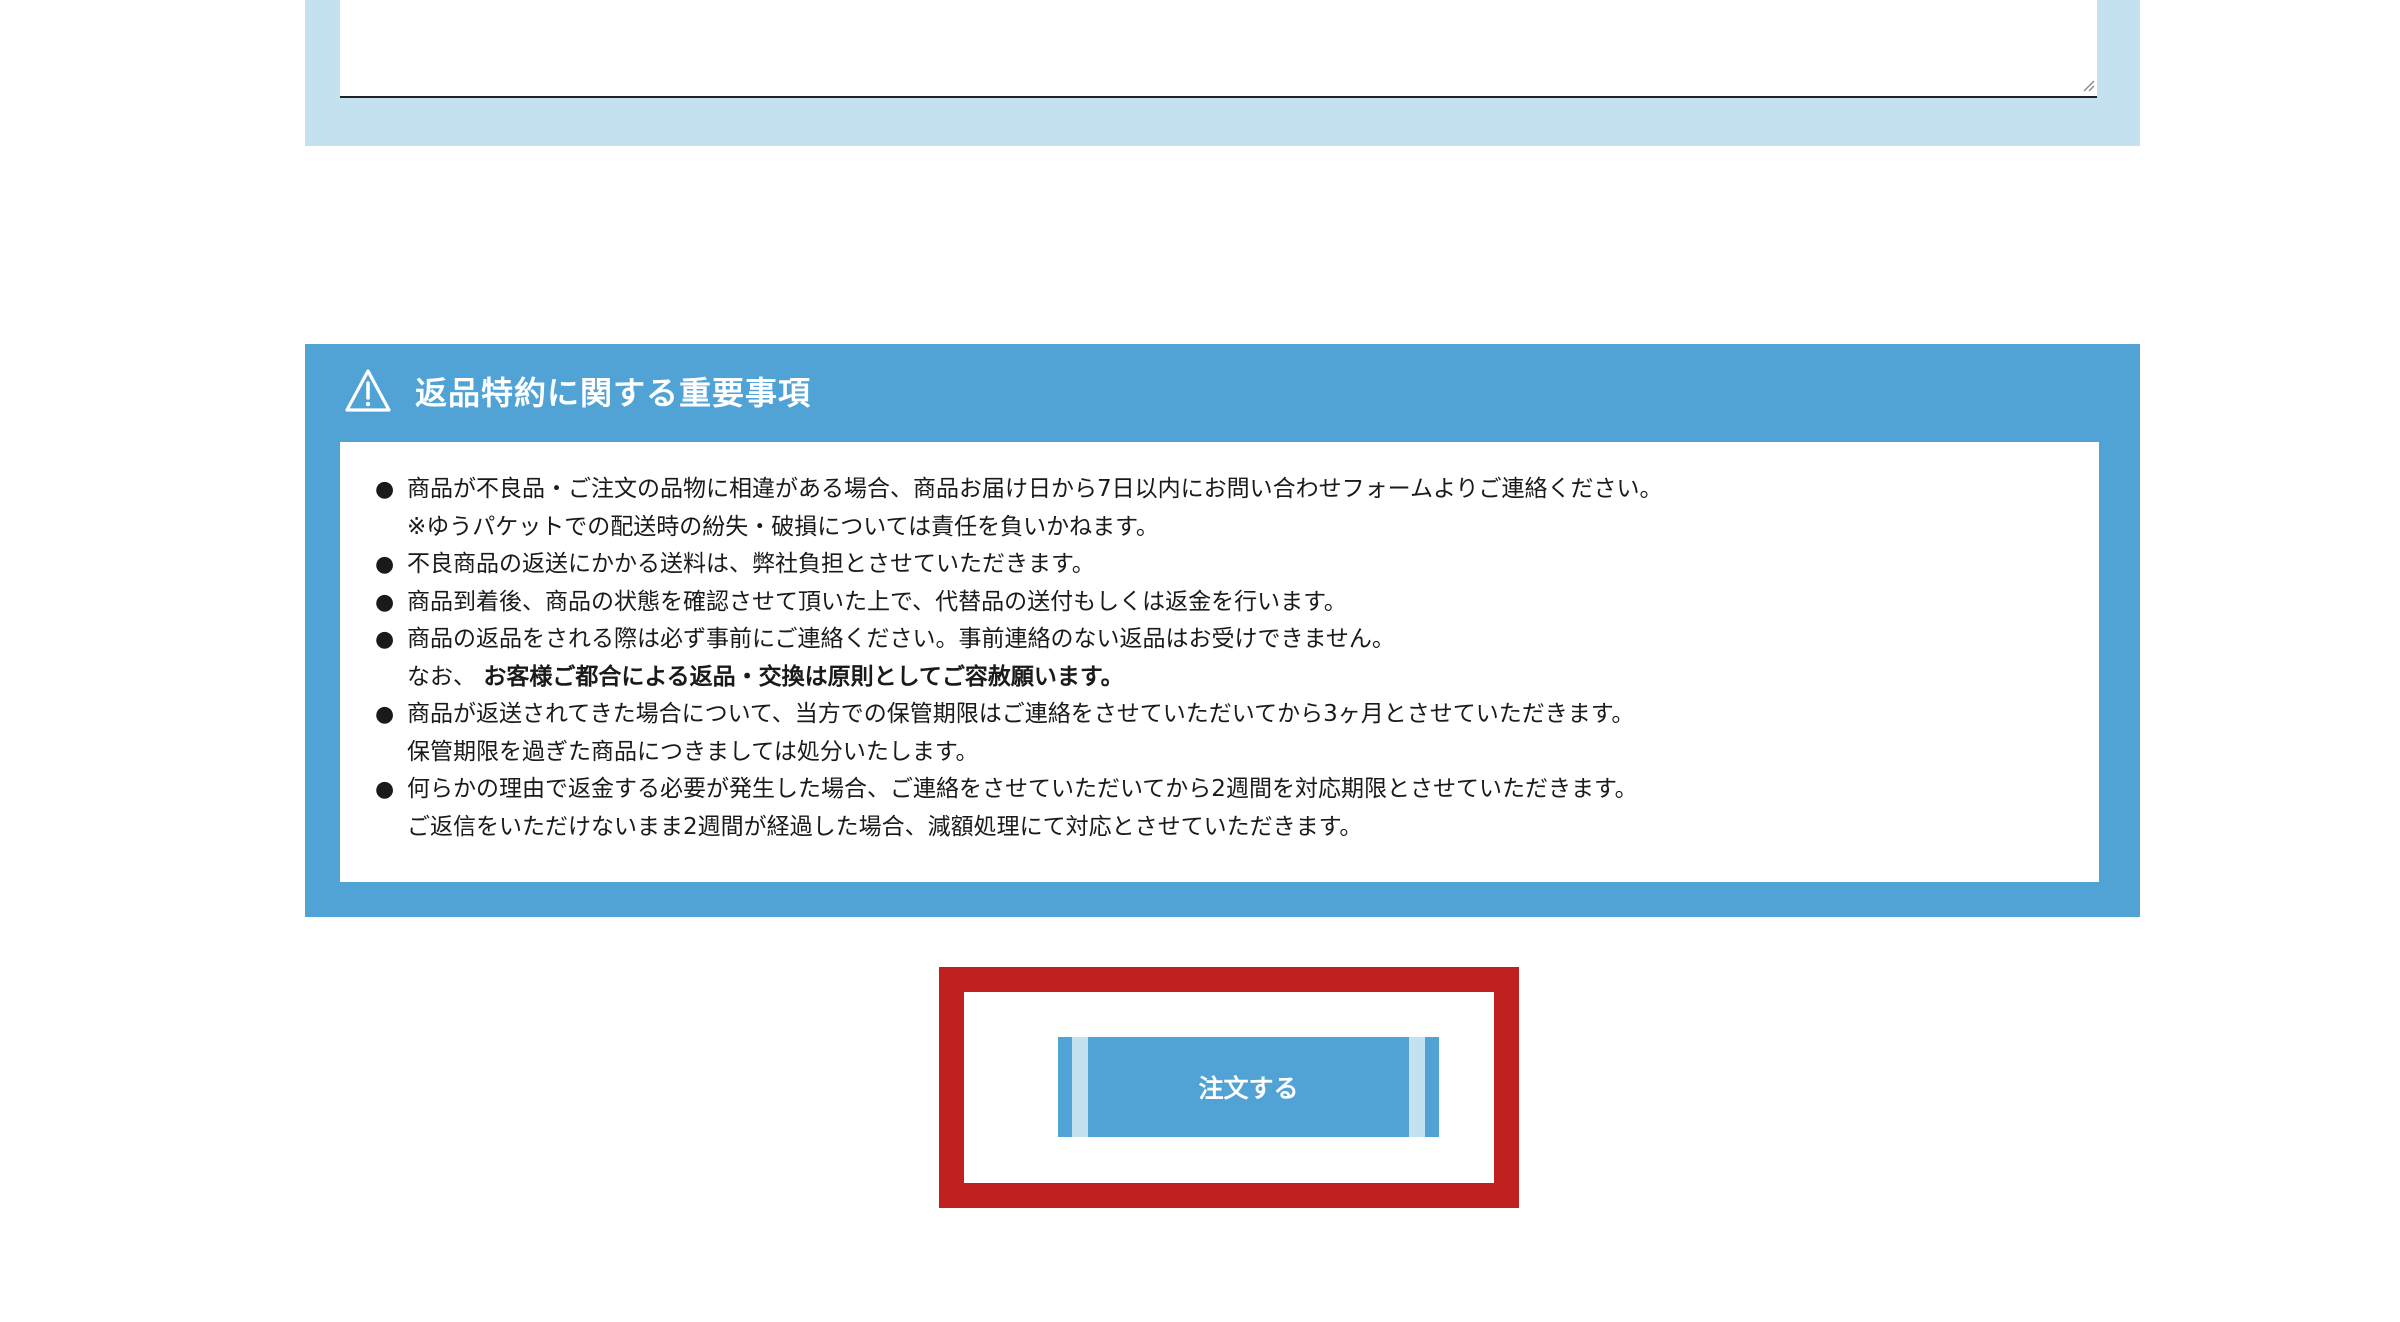  Describe the element at coordinates (368, 390) in the screenshot. I see `warning-triangle-icon` at that location.